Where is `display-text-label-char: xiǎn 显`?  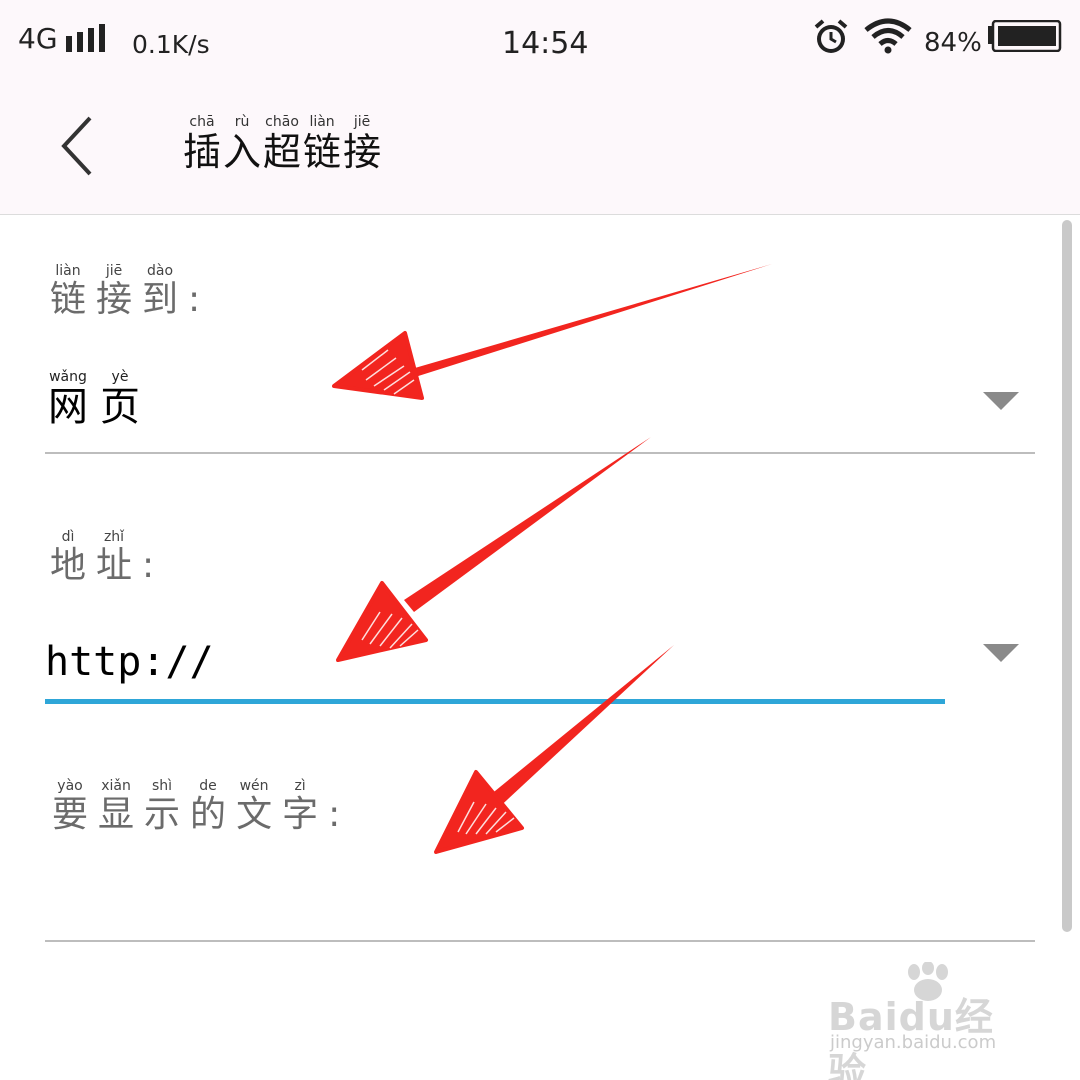 display-text-label-char: xiǎn 显 is located at coordinates (116, 806).